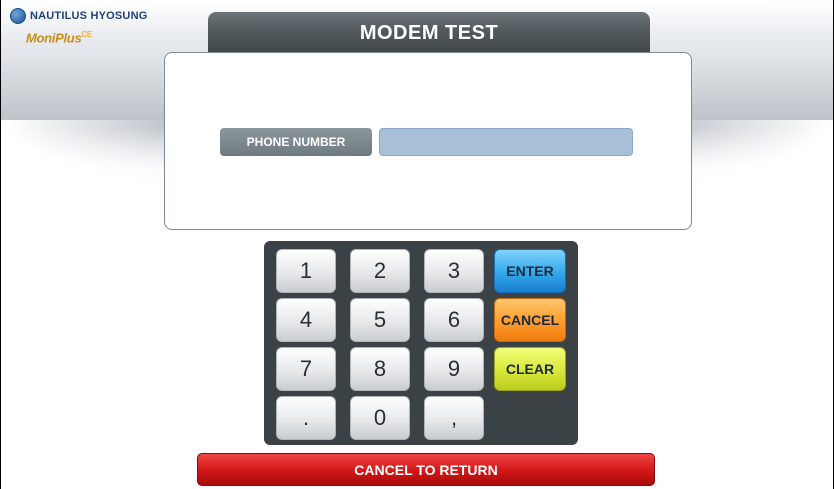  Describe the element at coordinates (426, 469) in the screenshot. I see `cancel-to-return-button: CANCEL TO RETURN` at that location.